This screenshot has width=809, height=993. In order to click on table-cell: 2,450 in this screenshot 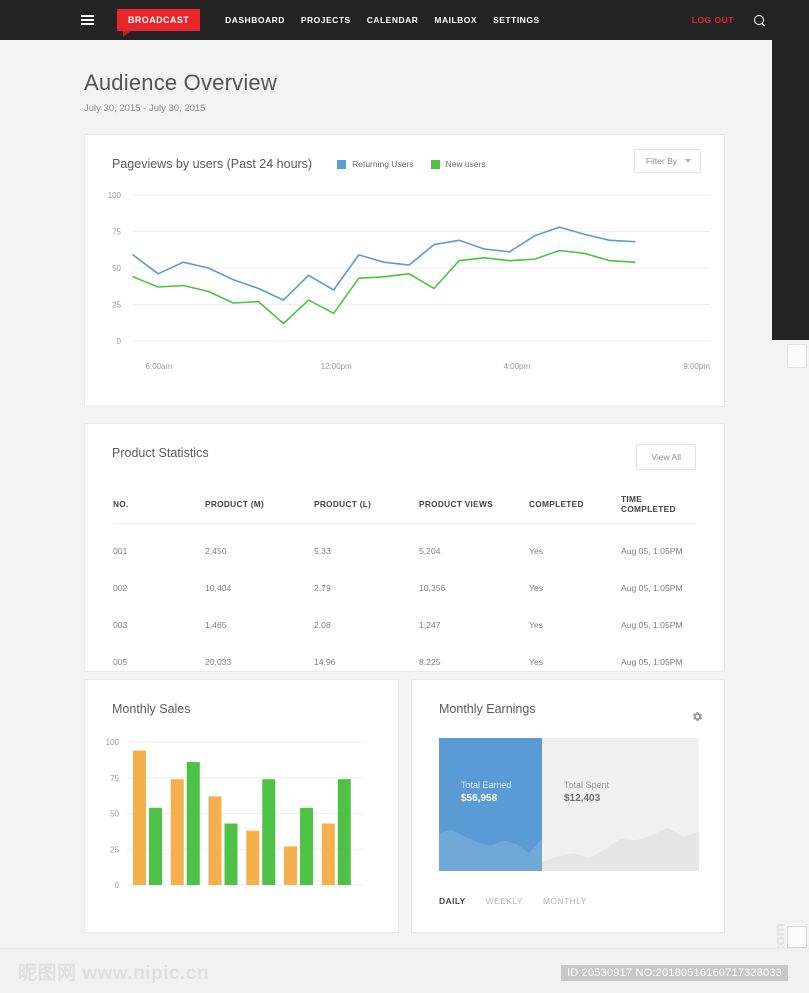, I will do `click(216, 551)`.